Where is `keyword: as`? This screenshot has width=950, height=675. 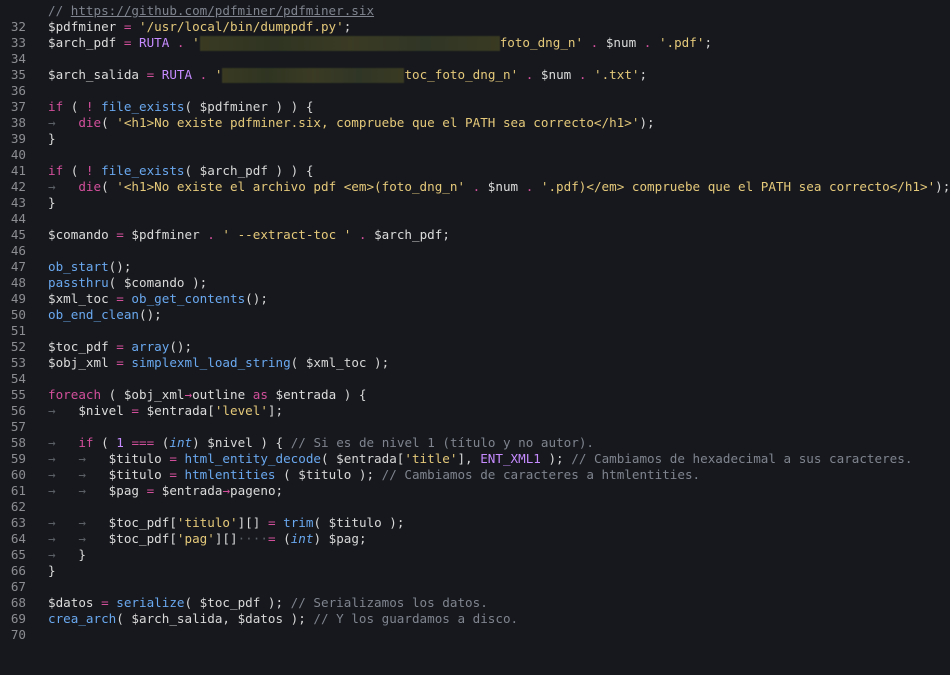
keyword: as is located at coordinates (260, 394).